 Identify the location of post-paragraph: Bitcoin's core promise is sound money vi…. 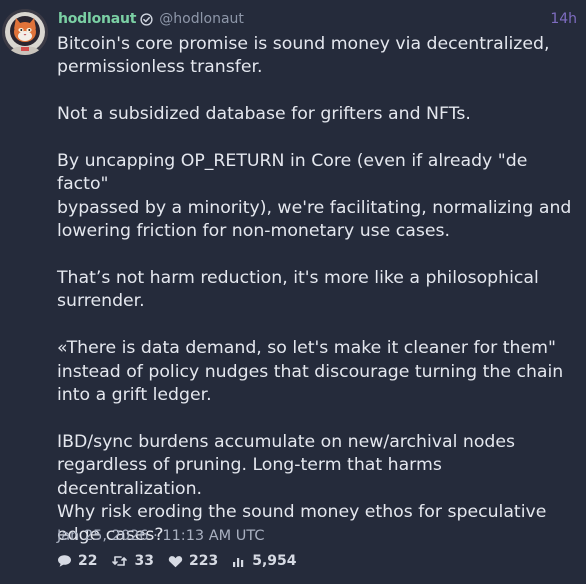
(303, 56).